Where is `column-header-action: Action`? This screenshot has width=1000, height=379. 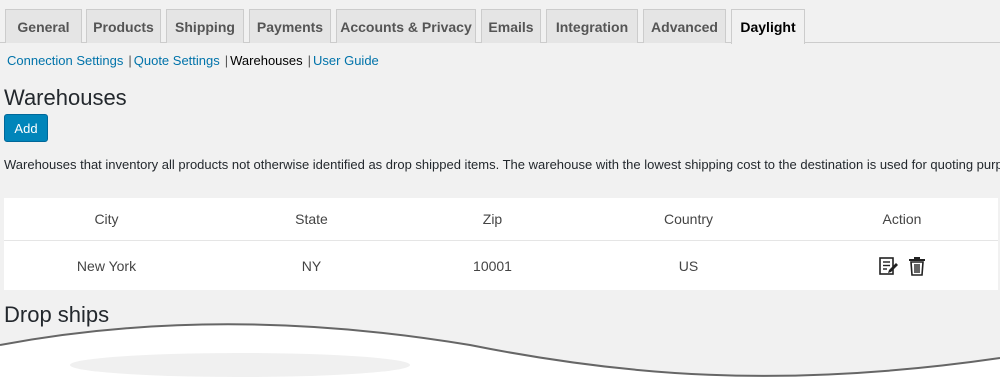 column-header-action: Action is located at coordinates (902, 219).